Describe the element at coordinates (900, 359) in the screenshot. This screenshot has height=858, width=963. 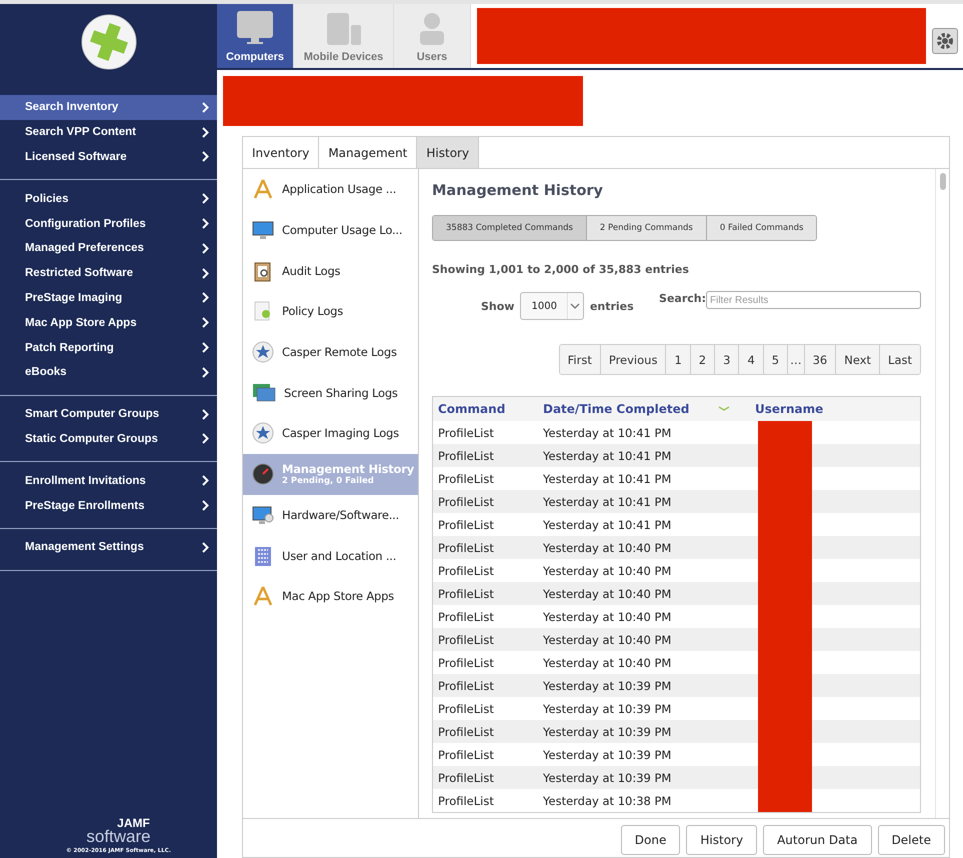
I see `pagination-button: Last` at that location.